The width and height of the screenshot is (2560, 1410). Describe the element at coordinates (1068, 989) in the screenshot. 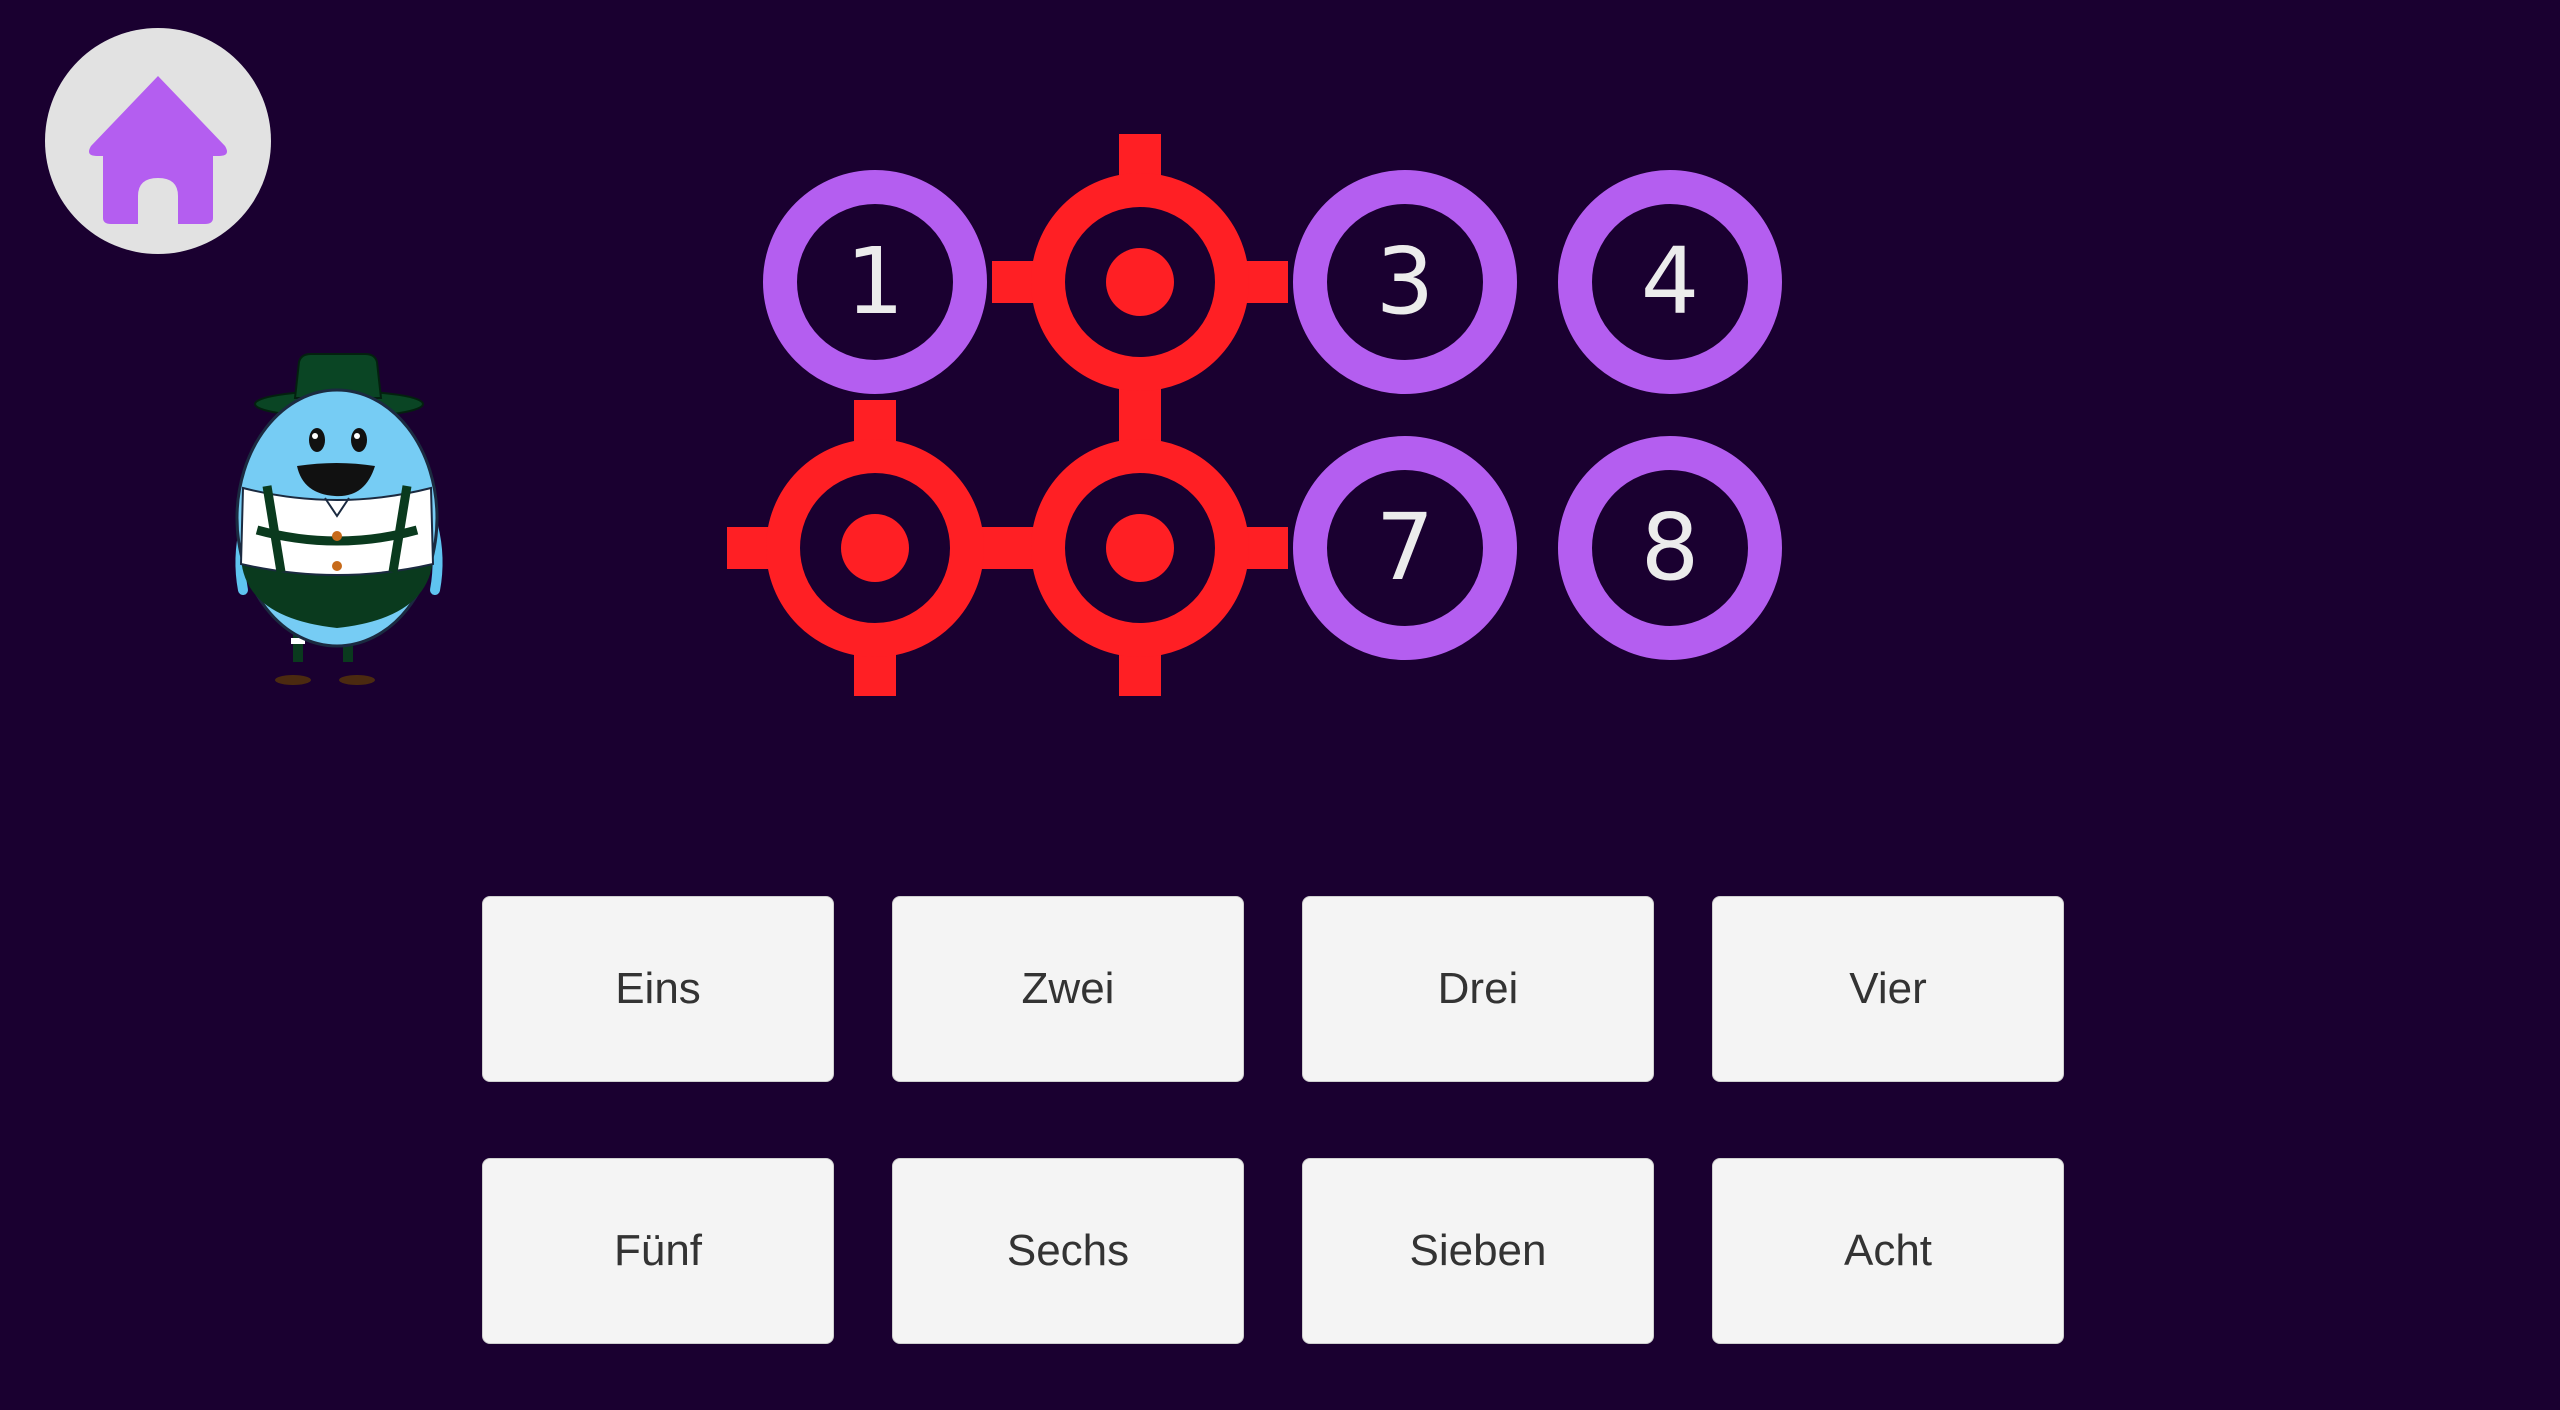

I see `answer-button-zwei: Zwei` at that location.